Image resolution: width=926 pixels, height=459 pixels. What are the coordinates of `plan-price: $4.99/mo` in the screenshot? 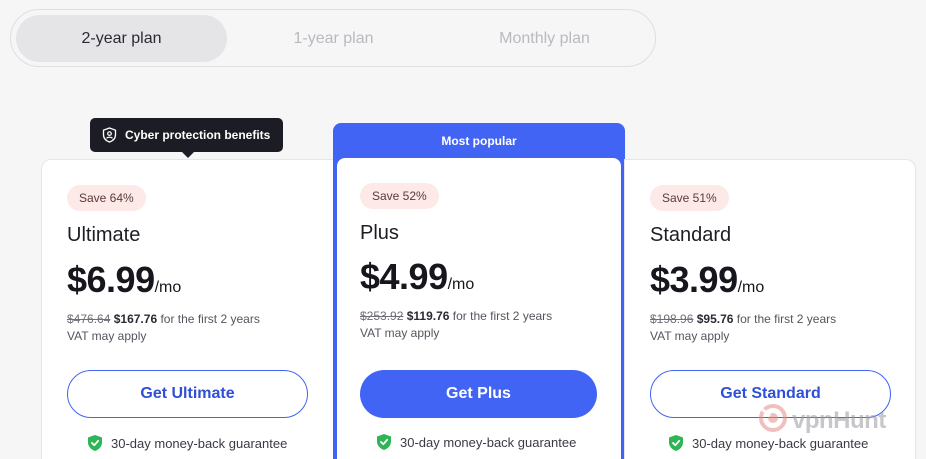 It's located at (417, 277).